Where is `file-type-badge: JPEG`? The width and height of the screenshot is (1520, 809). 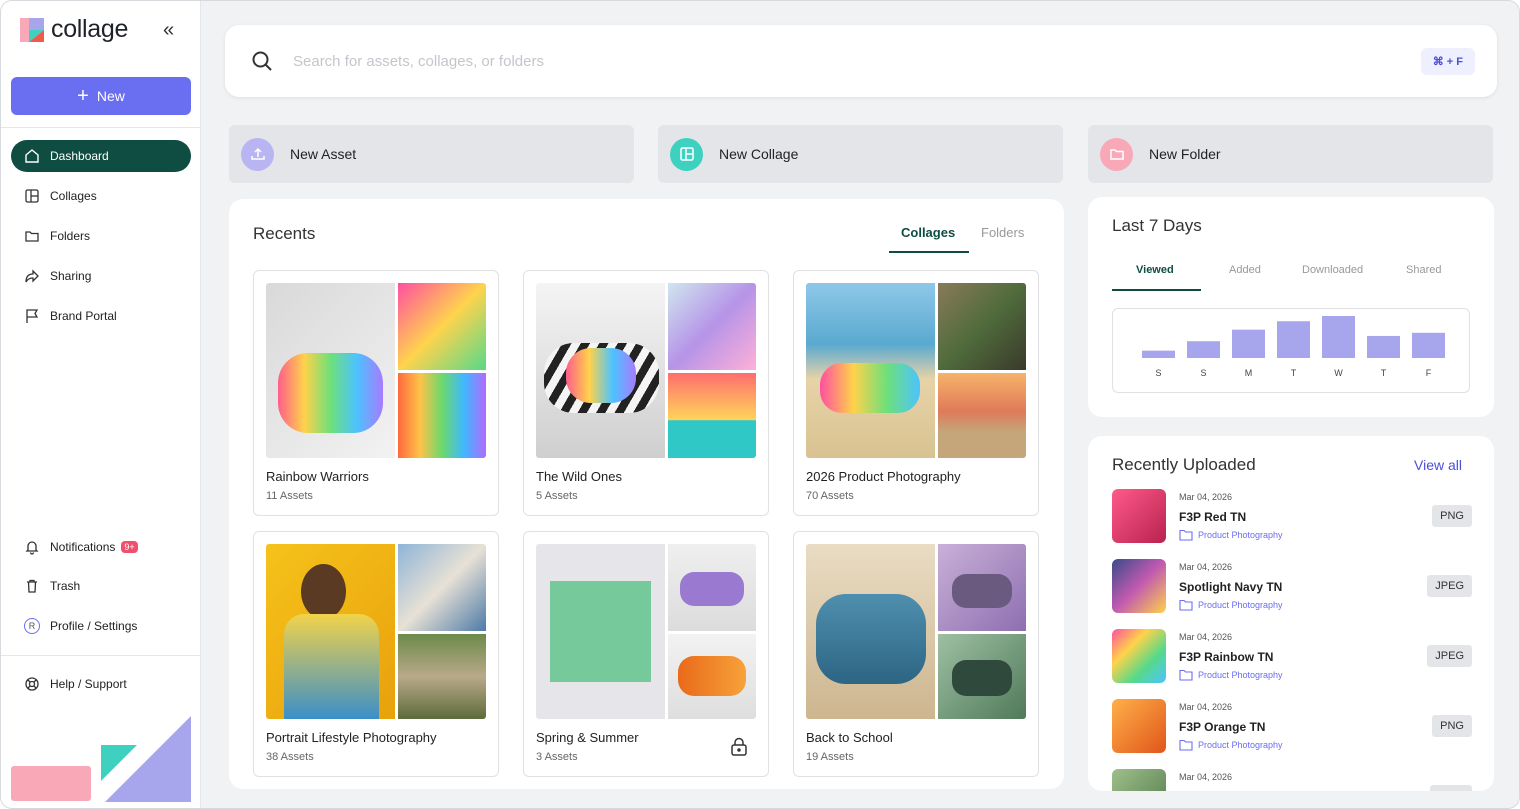 file-type-badge: JPEG is located at coordinates (1449, 656).